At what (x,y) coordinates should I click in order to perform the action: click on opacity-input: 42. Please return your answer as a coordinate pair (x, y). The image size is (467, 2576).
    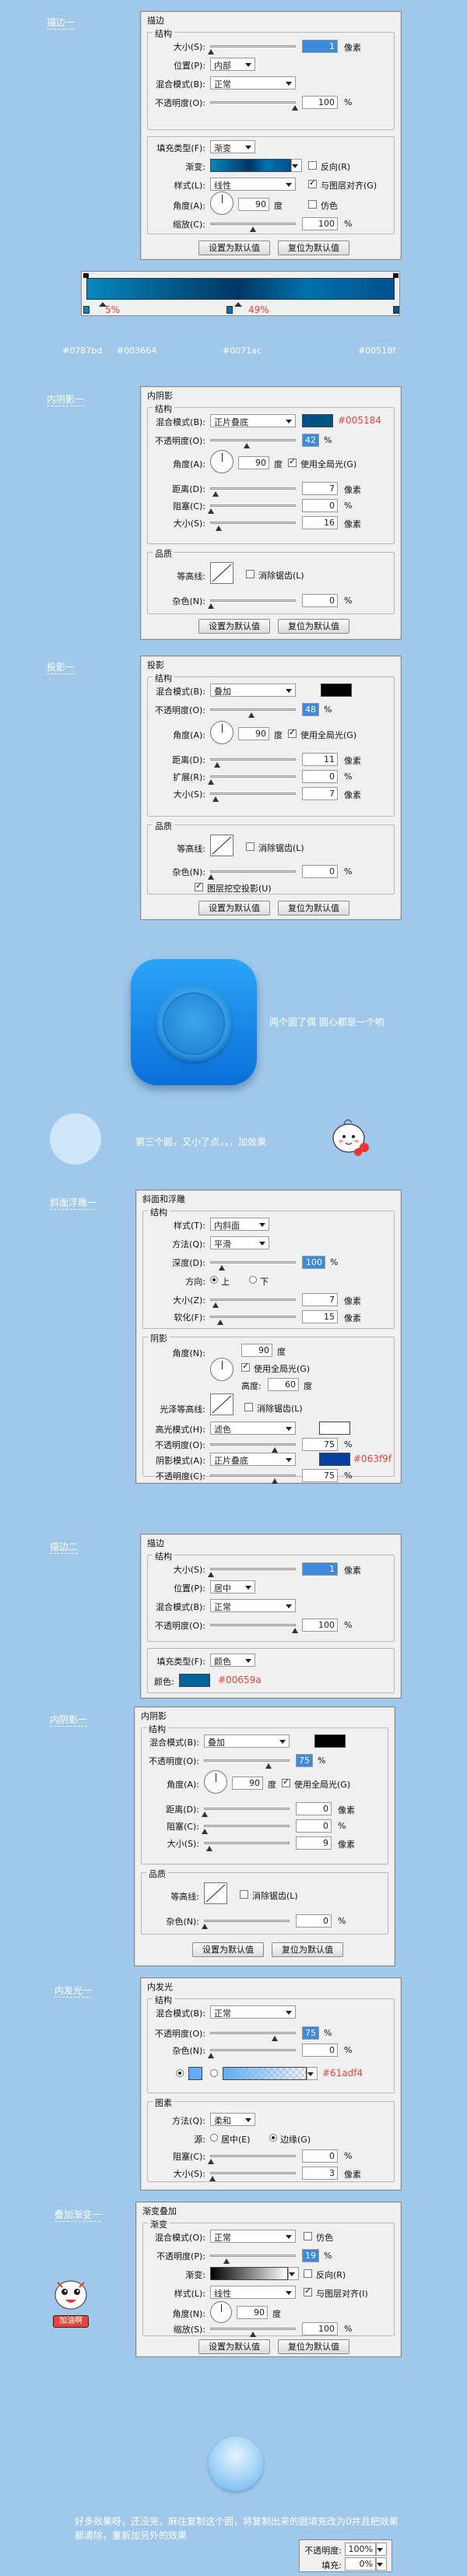
    Looking at the image, I should click on (310, 440).